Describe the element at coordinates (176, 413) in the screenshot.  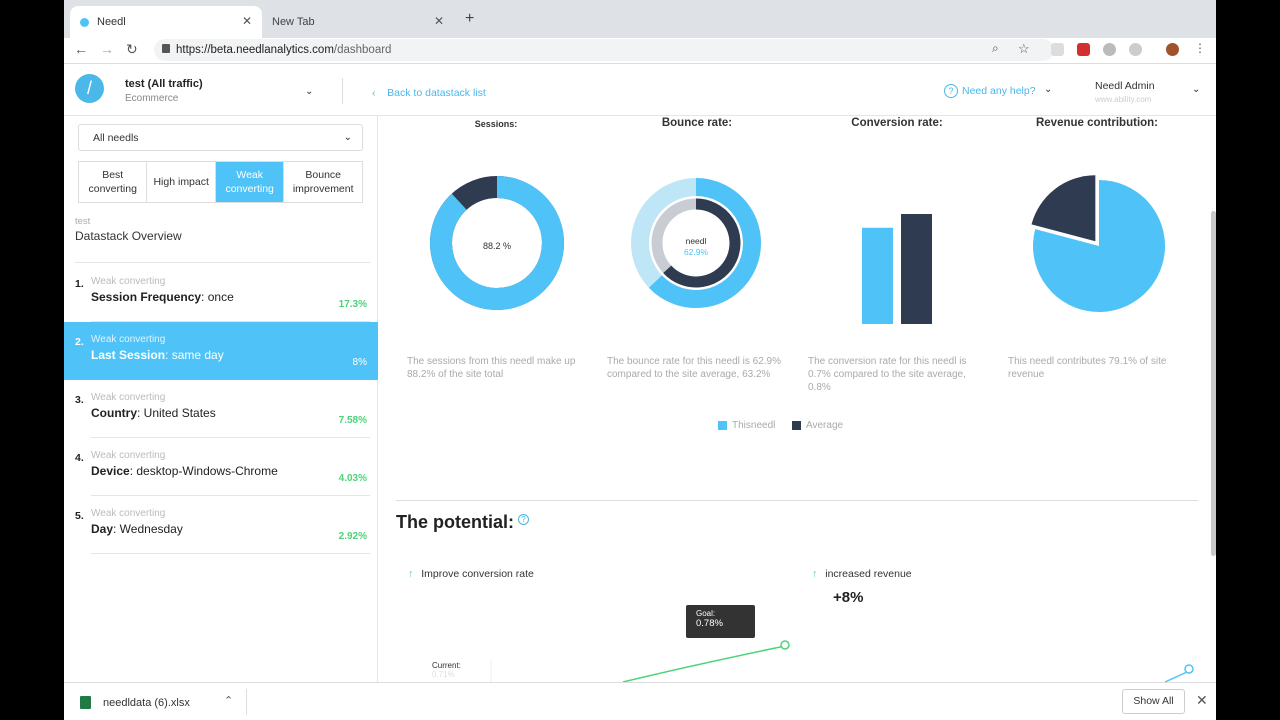
I see `item-value: : United States` at that location.